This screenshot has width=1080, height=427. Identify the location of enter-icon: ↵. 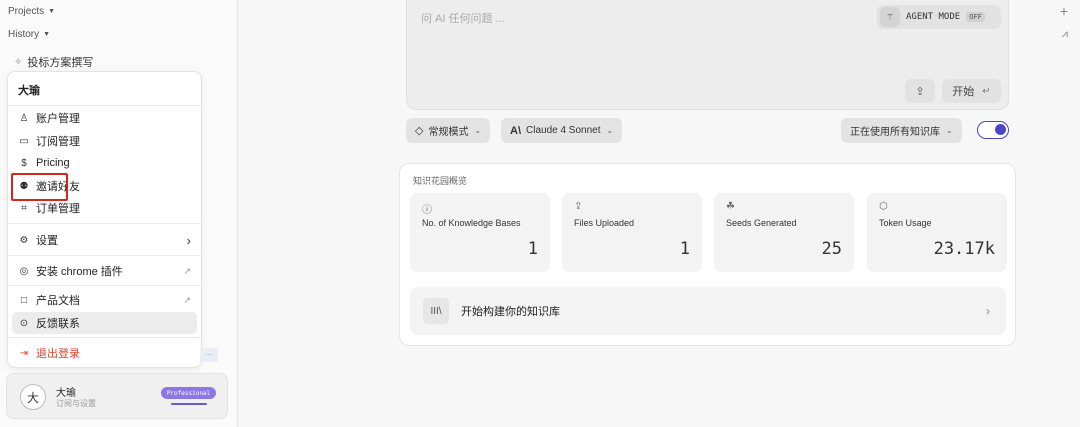
(986, 91).